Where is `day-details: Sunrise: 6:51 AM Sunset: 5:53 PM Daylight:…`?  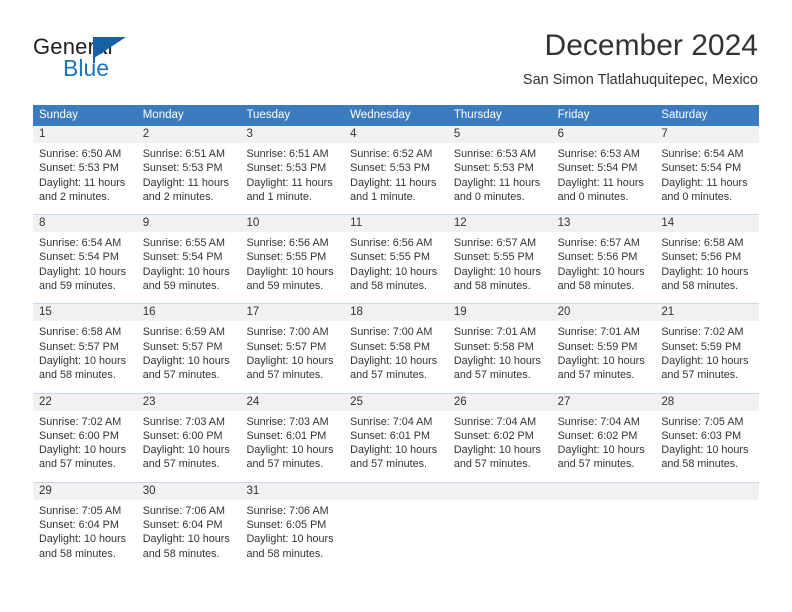 day-details: Sunrise: 6:51 AM Sunset: 5:53 PM Daylight:… is located at coordinates (292, 173).